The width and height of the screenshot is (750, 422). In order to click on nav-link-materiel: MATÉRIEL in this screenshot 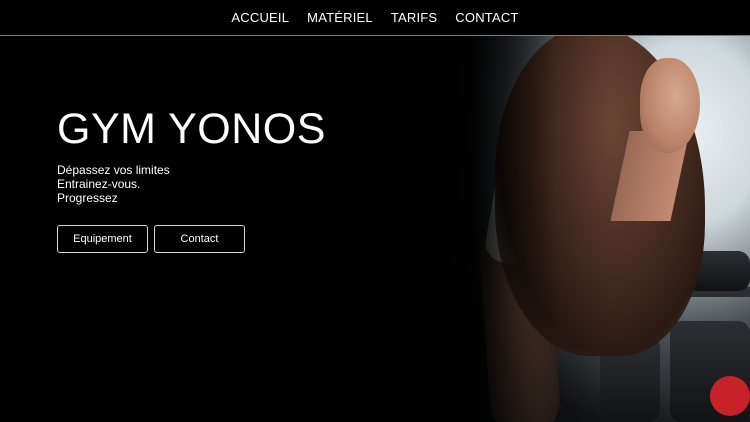, I will do `click(340, 17)`.